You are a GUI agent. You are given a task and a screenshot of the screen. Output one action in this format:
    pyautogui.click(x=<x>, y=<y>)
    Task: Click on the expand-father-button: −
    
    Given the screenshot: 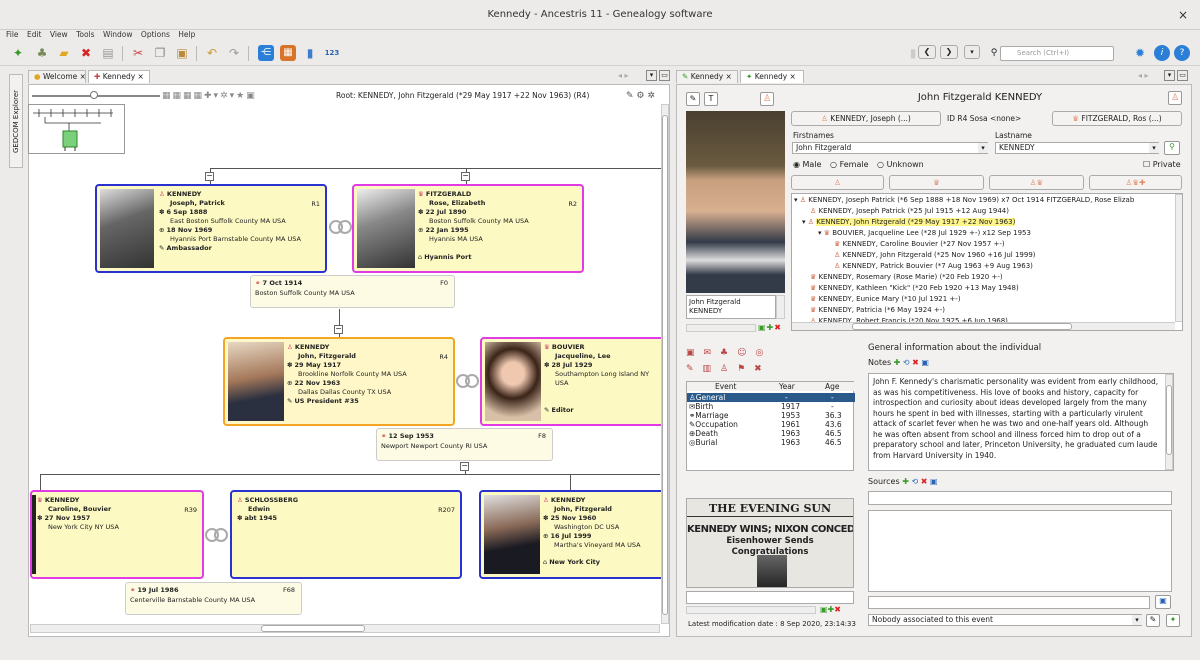 What is the action you would take?
    pyautogui.click(x=209, y=176)
    